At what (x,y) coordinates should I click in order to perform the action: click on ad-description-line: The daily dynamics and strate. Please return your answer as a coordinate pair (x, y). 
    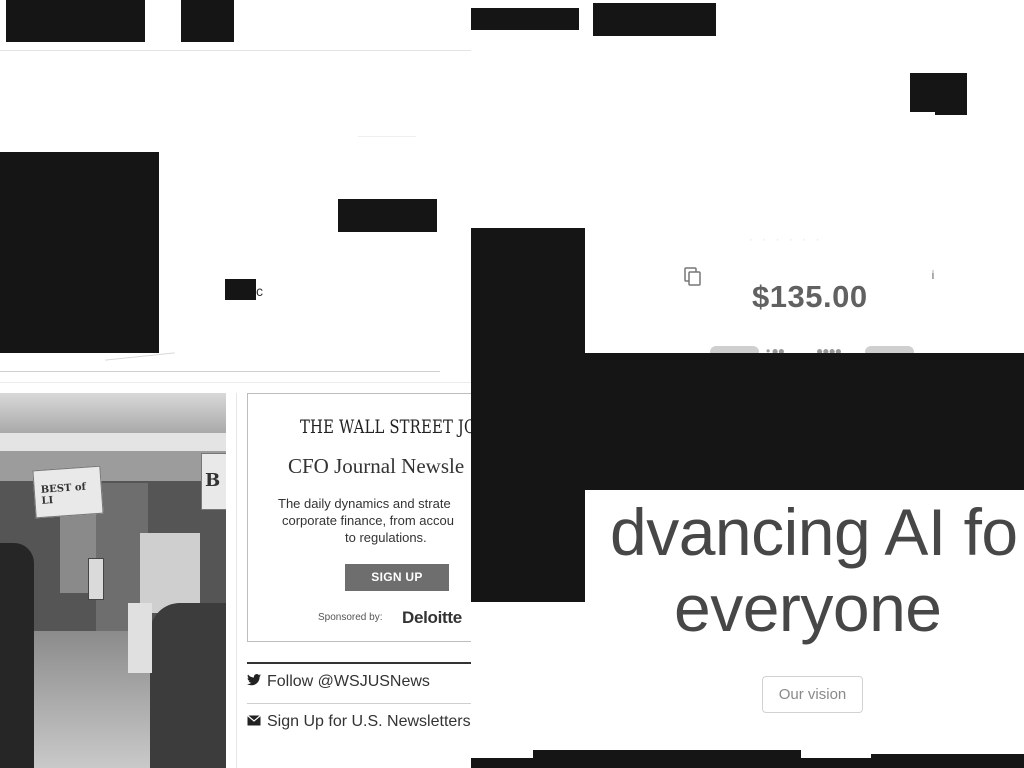
    Looking at the image, I should click on (364, 503).